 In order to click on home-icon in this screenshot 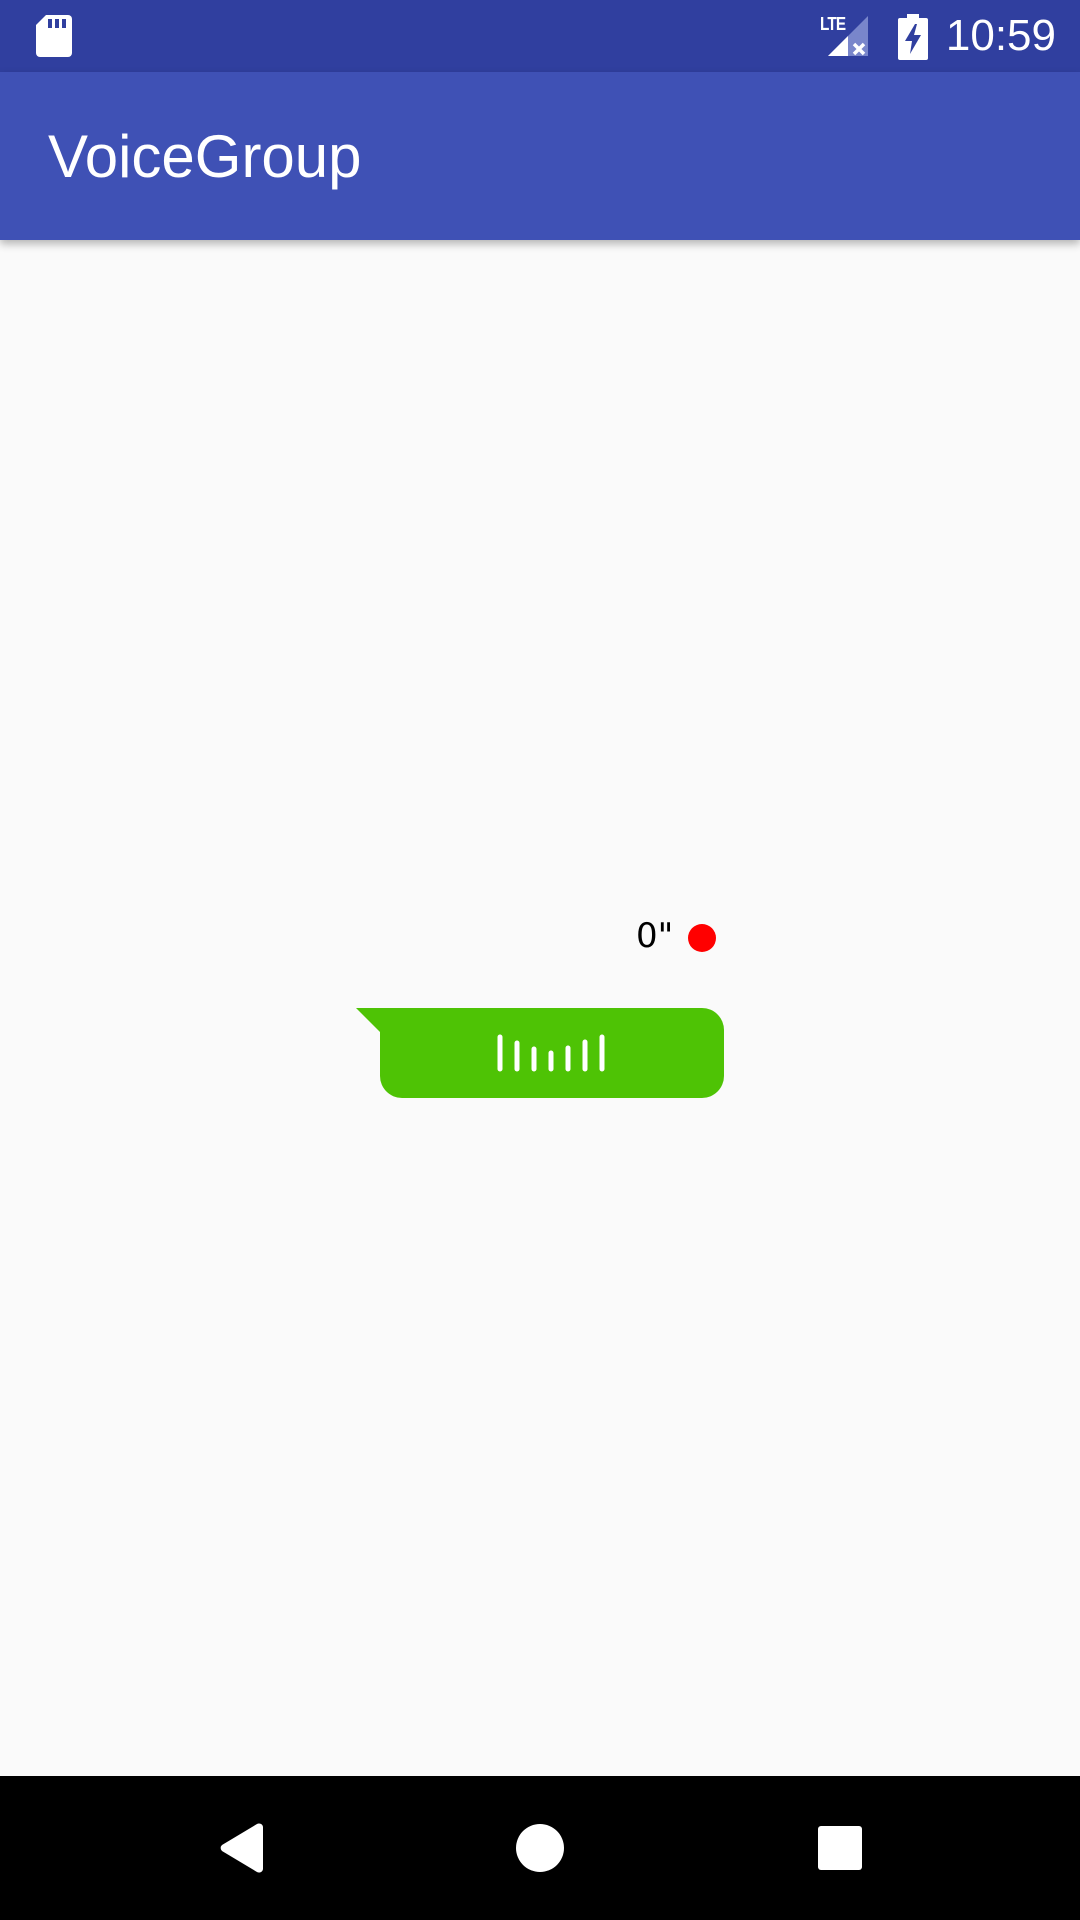, I will do `click(540, 1848)`.